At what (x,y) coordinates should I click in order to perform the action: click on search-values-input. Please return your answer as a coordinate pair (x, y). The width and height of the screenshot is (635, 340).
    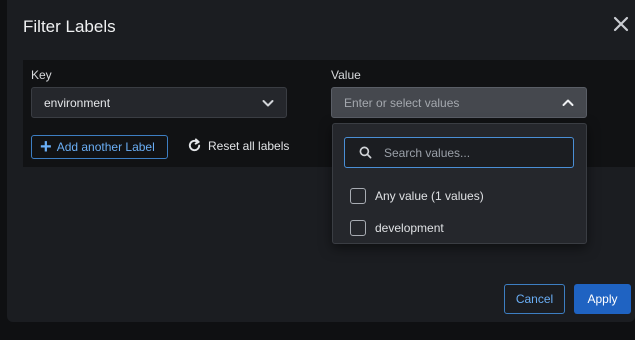
    Looking at the image, I should click on (474, 152).